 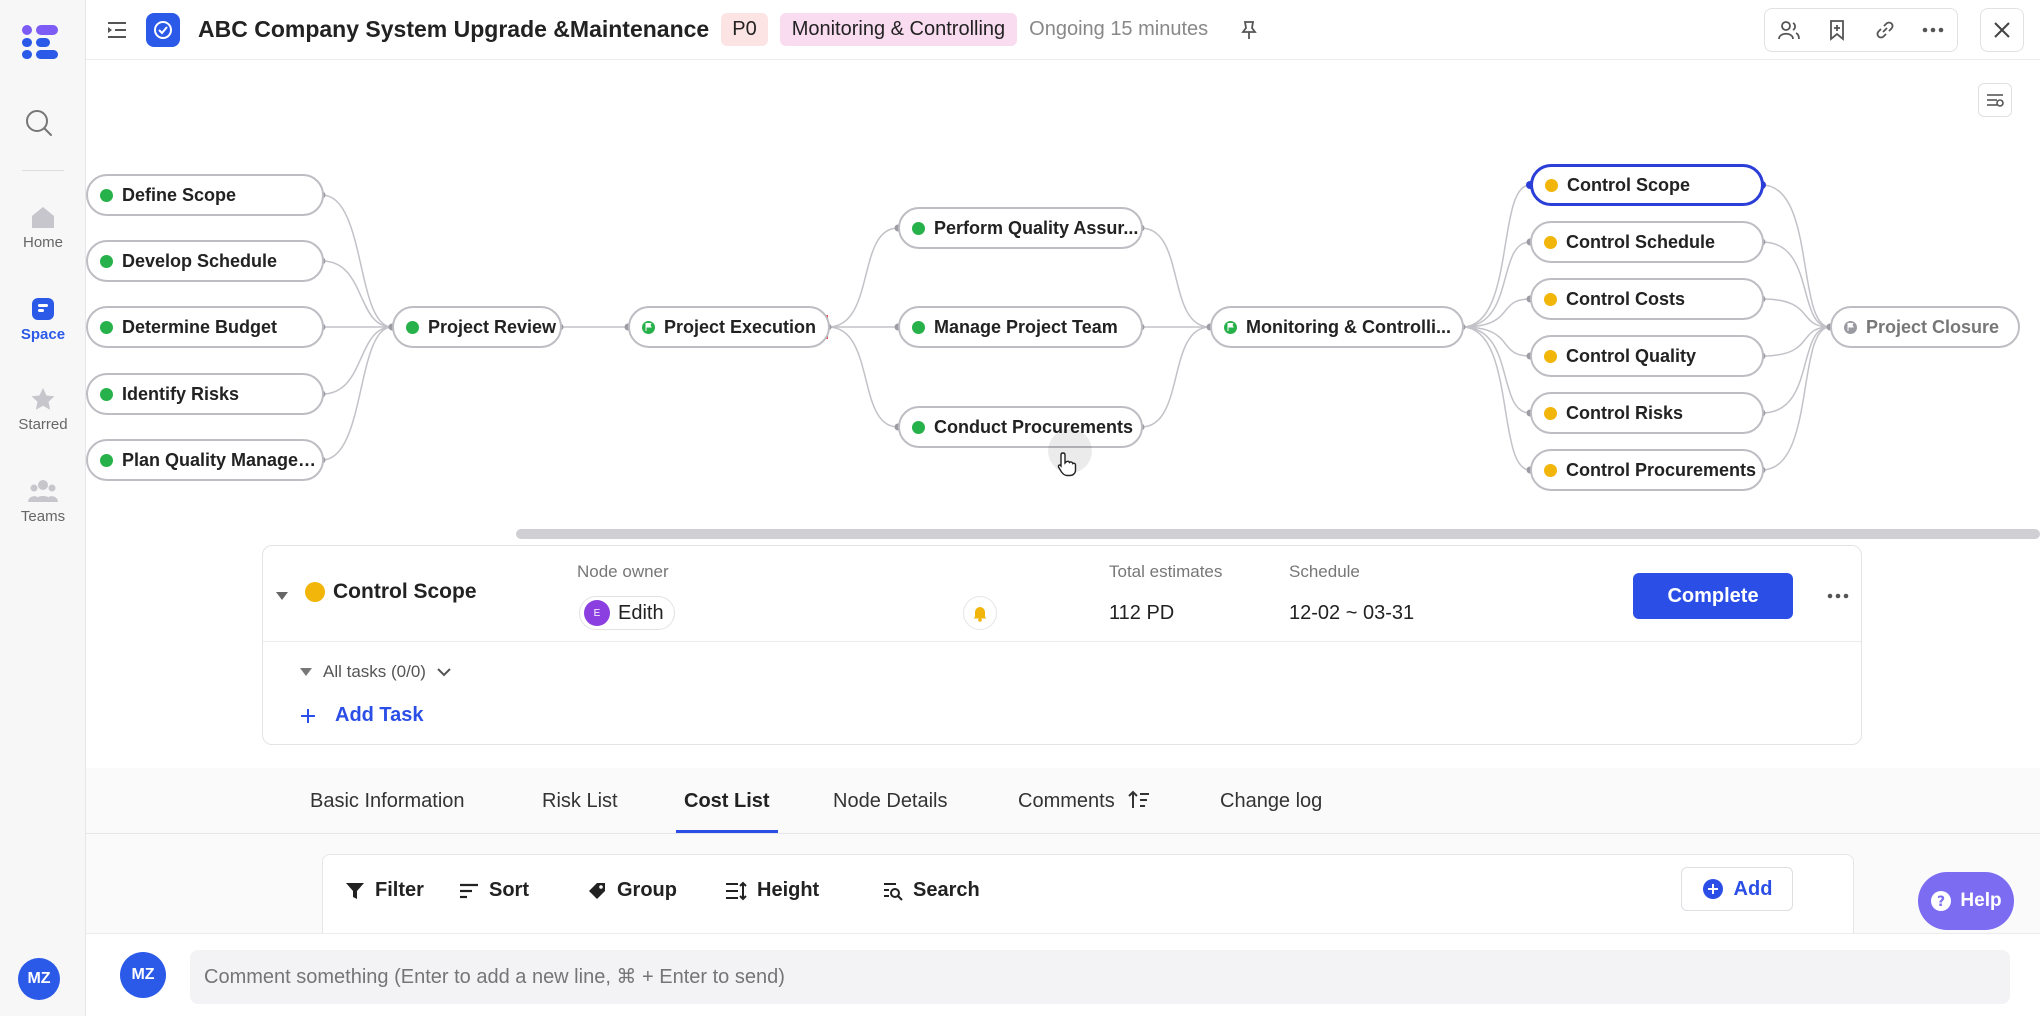 What do you see at coordinates (597, 613) in the screenshot?
I see `owner-avatar: E` at bounding box center [597, 613].